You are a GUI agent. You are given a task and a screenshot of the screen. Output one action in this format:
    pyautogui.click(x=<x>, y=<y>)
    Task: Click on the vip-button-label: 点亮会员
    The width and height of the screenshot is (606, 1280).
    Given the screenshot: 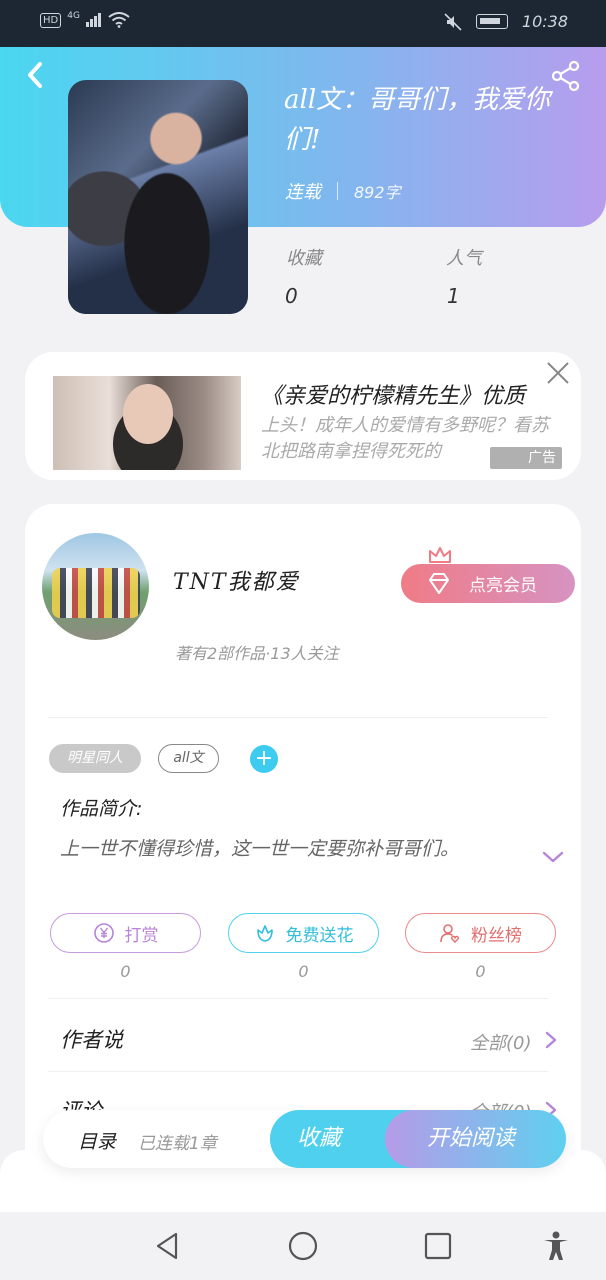 What is the action you would take?
    pyautogui.click(x=503, y=586)
    